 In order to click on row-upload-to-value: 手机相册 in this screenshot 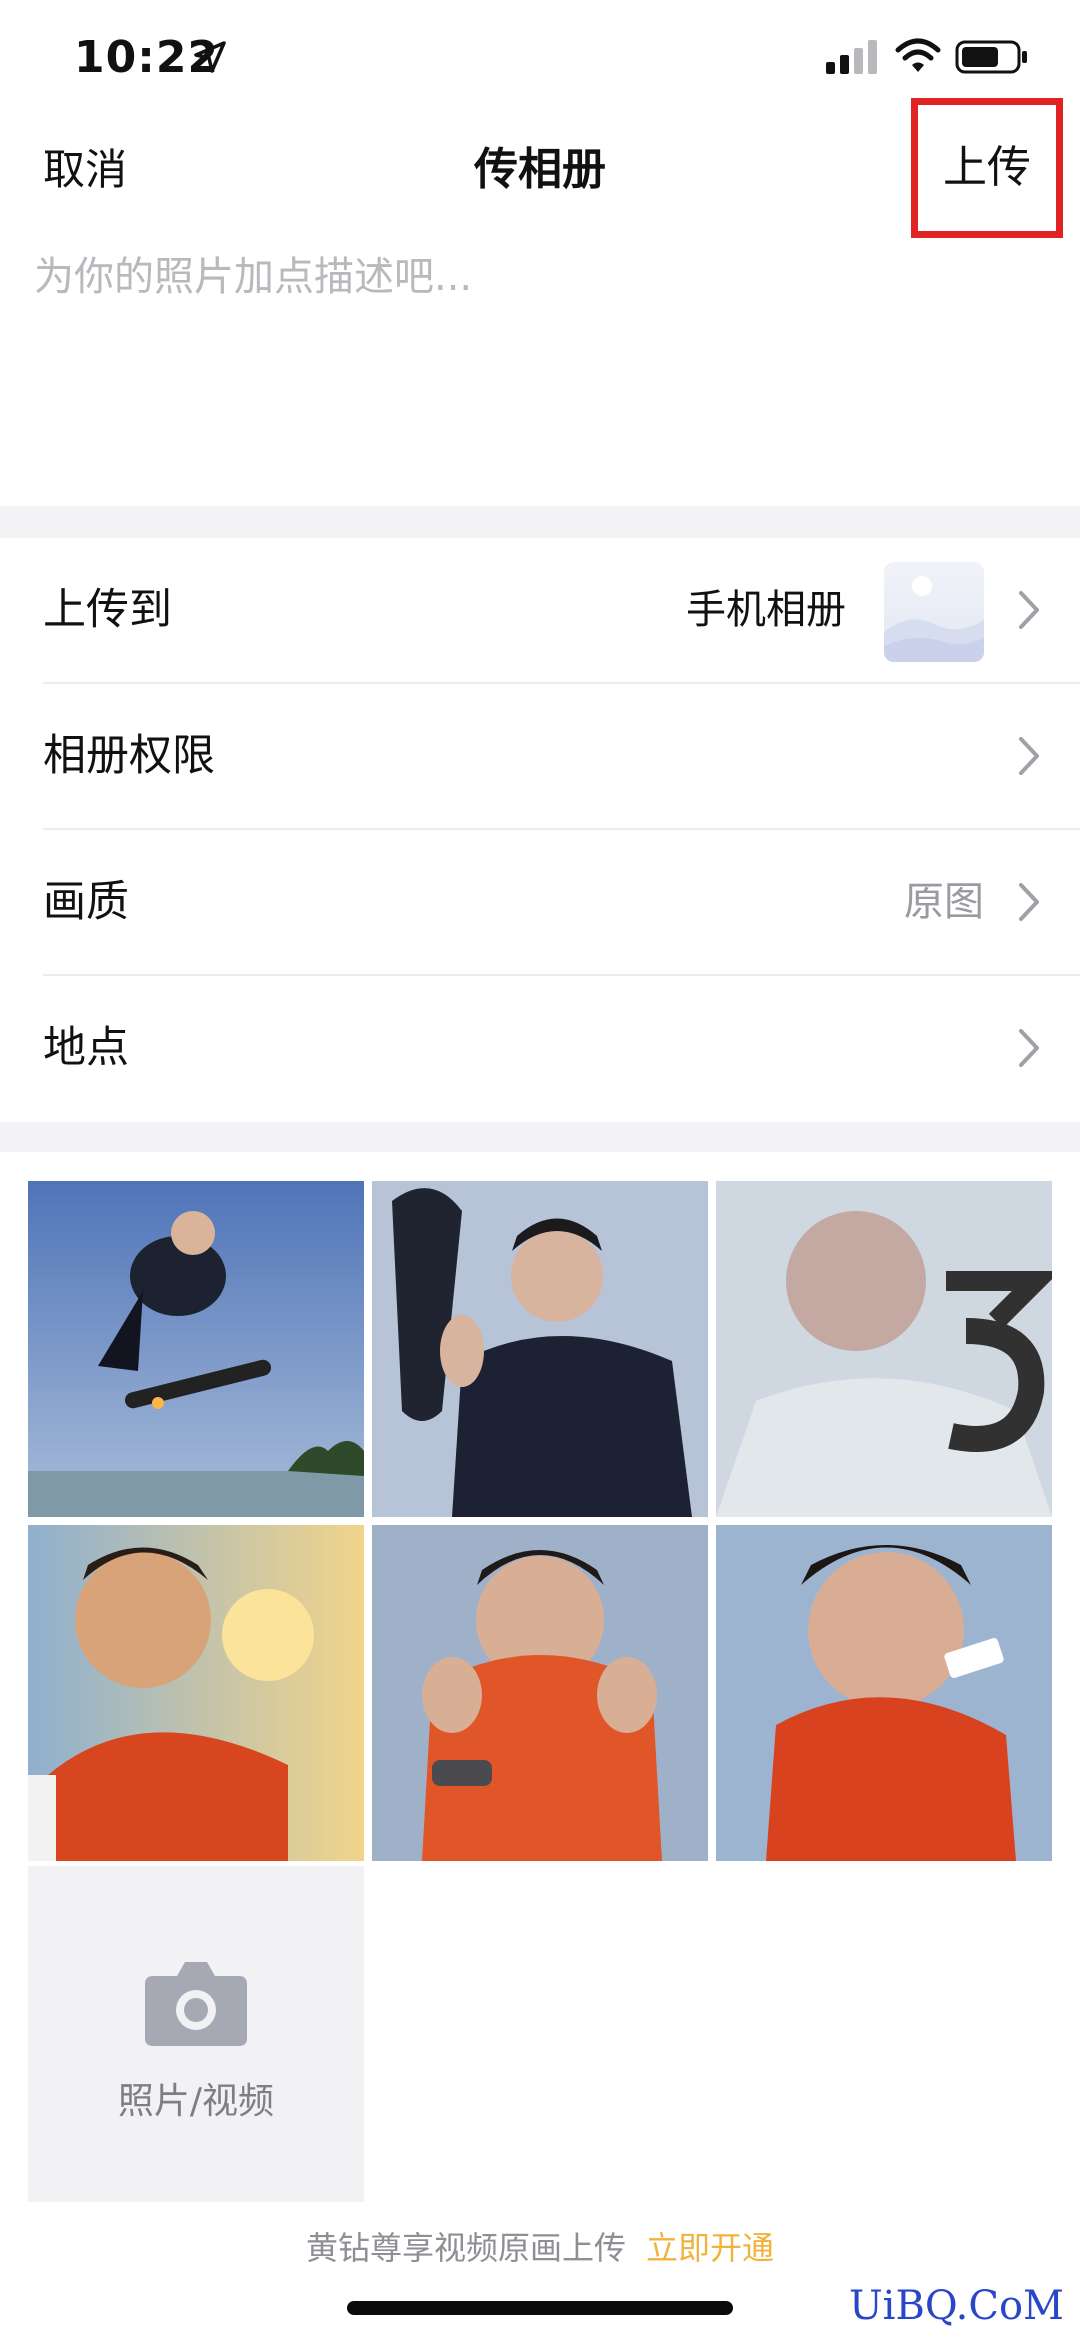, I will do `click(766, 610)`.